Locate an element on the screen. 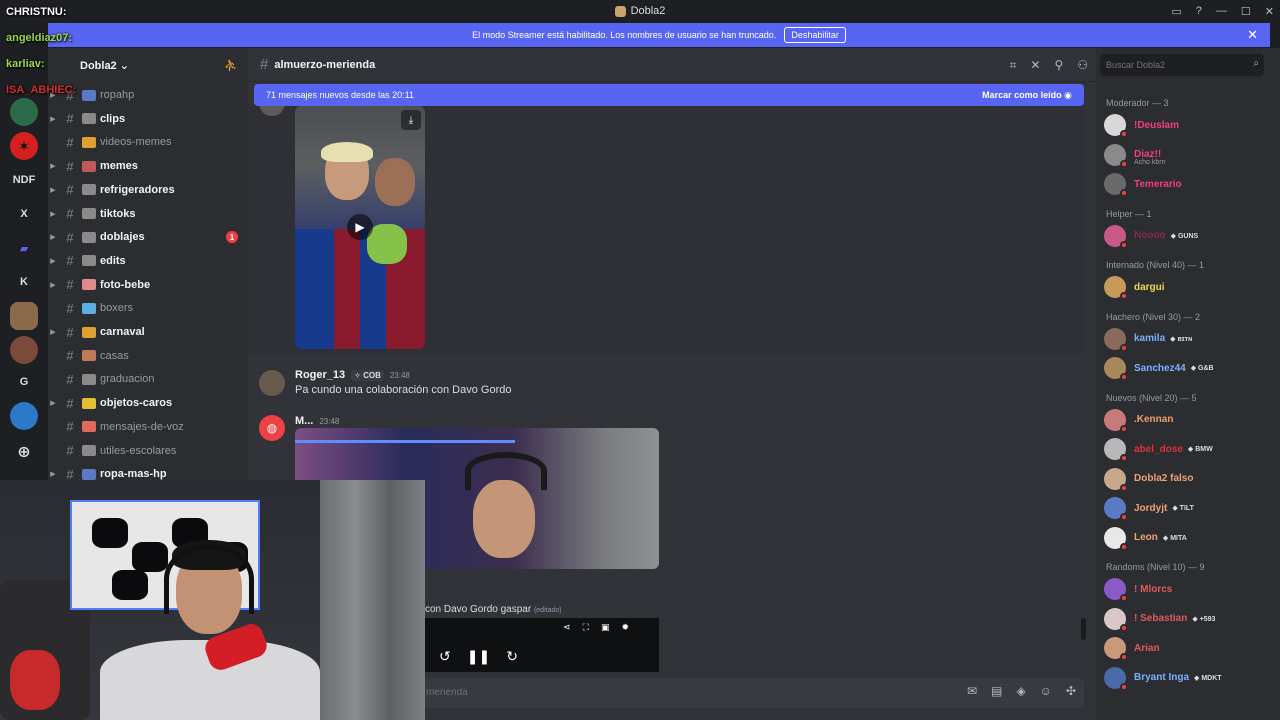  gif-icon: ▤ is located at coordinates (996, 691).